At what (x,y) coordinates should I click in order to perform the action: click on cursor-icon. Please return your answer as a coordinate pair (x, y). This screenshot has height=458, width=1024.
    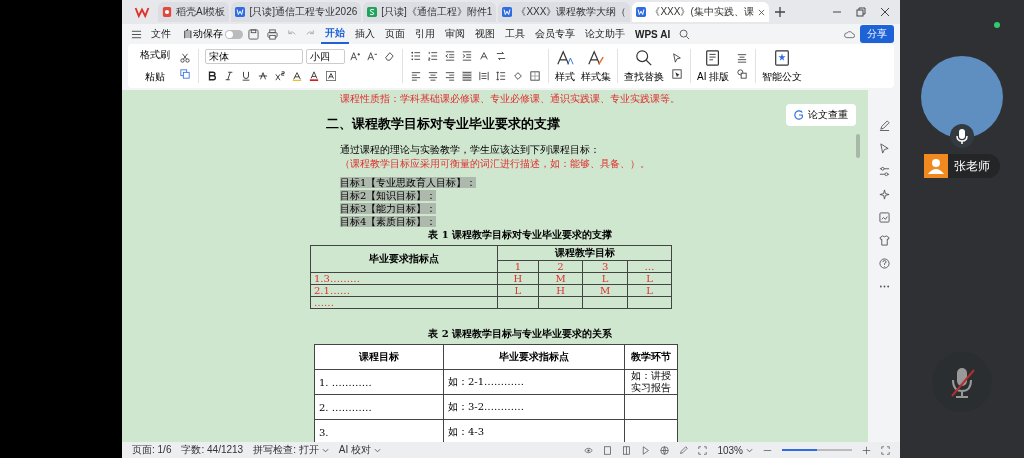
    Looking at the image, I should click on (884, 148).